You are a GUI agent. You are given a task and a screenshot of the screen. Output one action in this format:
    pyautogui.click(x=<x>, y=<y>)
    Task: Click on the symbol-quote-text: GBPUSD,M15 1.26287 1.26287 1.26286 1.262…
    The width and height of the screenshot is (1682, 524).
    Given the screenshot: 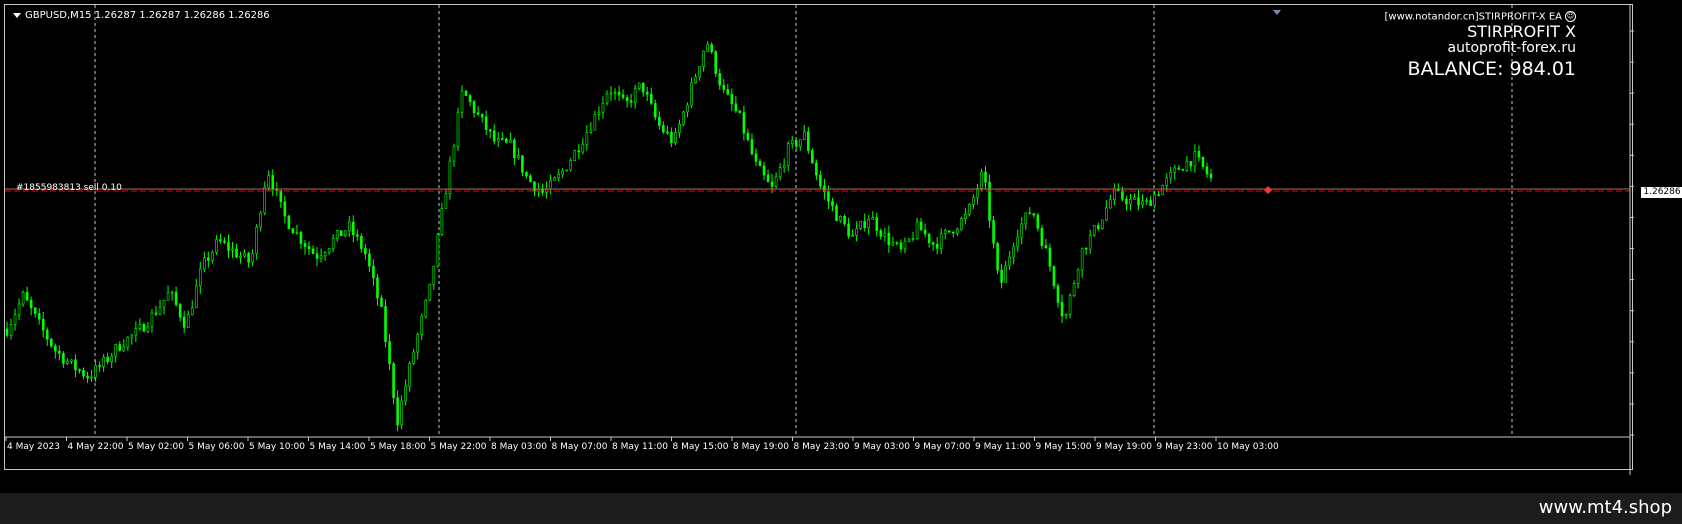 What is the action you would take?
    pyautogui.click(x=147, y=15)
    